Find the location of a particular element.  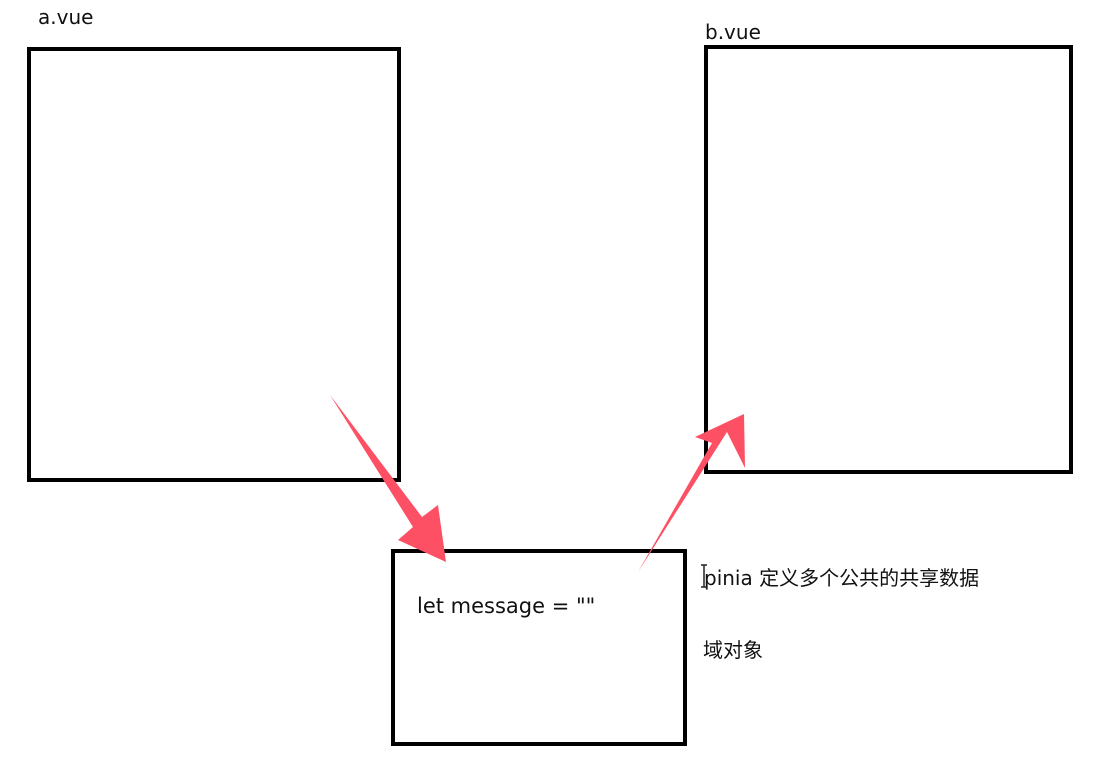

shared-store-box: let message = "" is located at coordinates (539, 647).